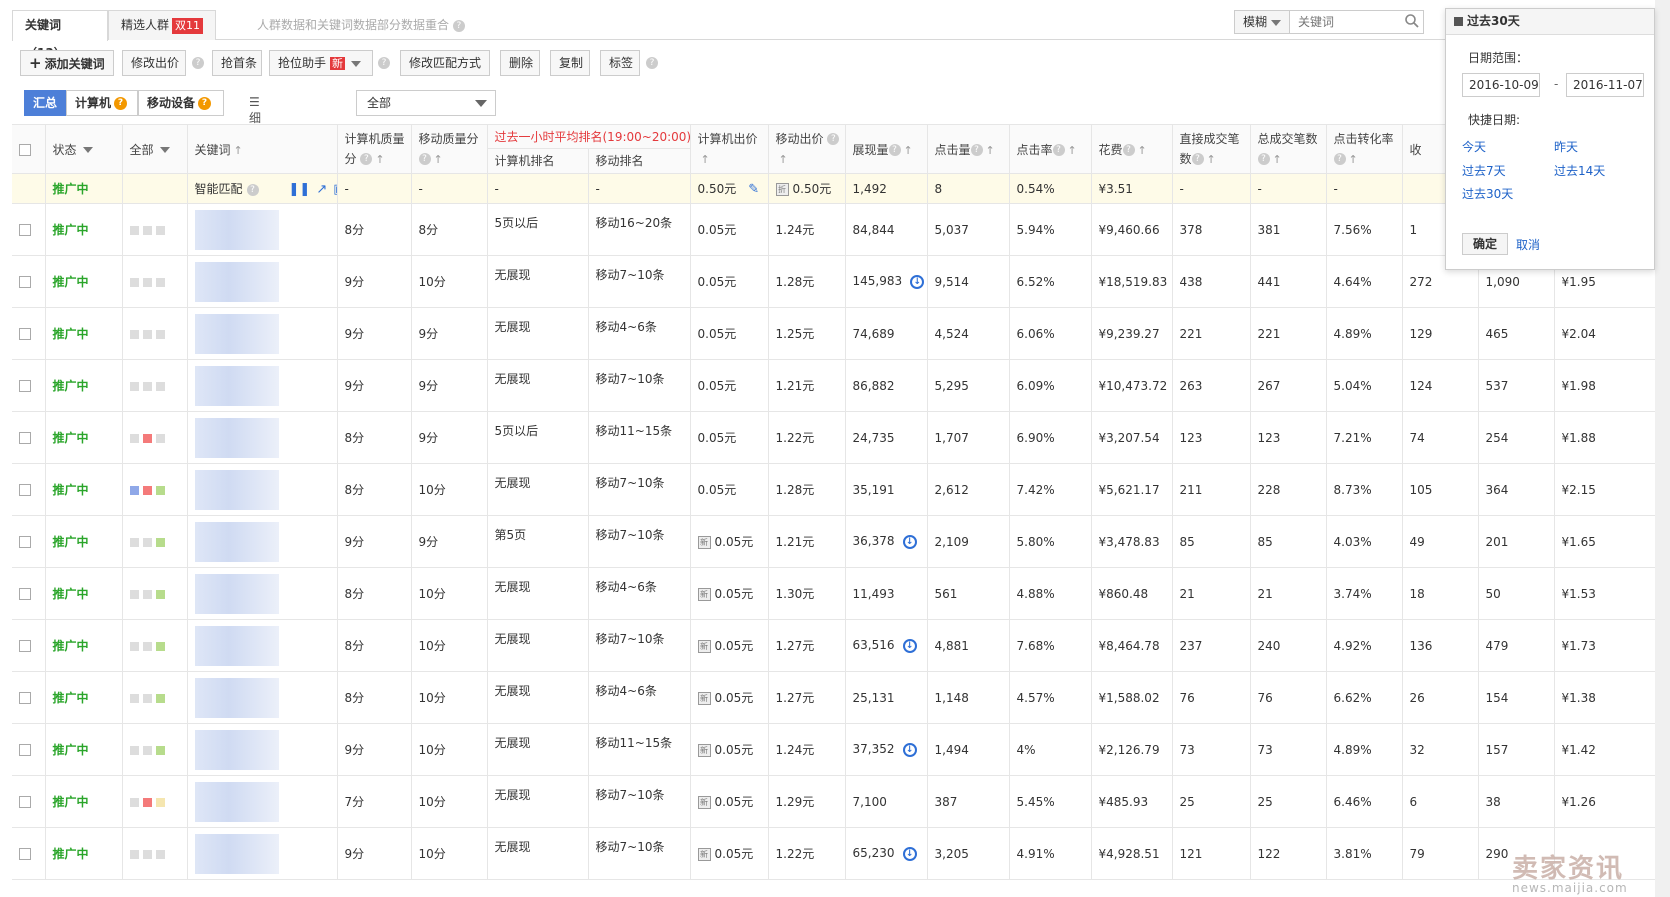 Image resolution: width=1670 pixels, height=897 pixels. I want to click on m-bid: 1.25元, so click(807, 333).